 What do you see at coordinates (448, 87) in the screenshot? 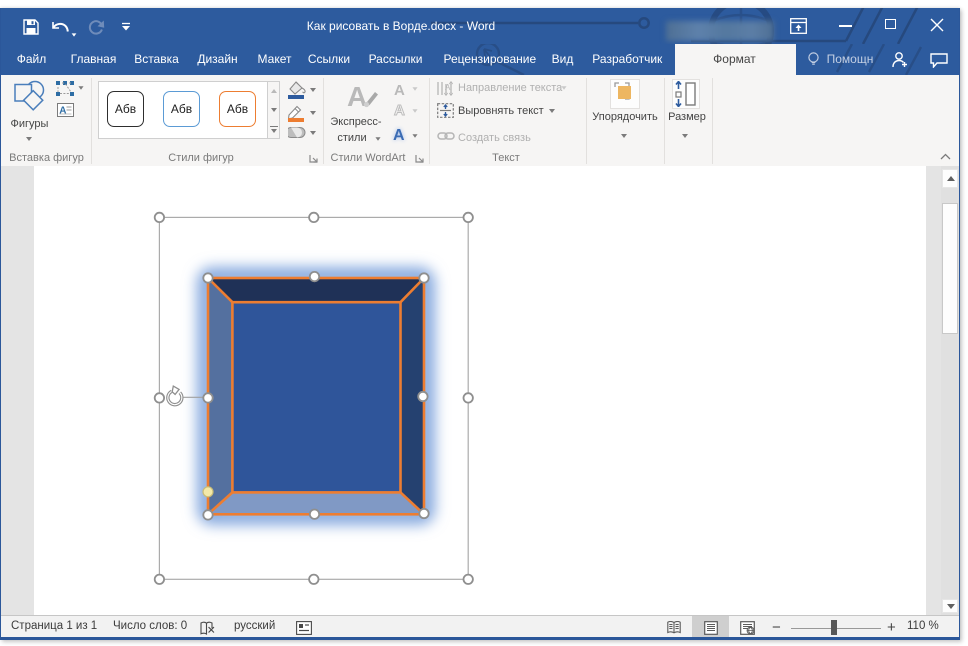
I see `svg-text: А` at bounding box center [448, 87].